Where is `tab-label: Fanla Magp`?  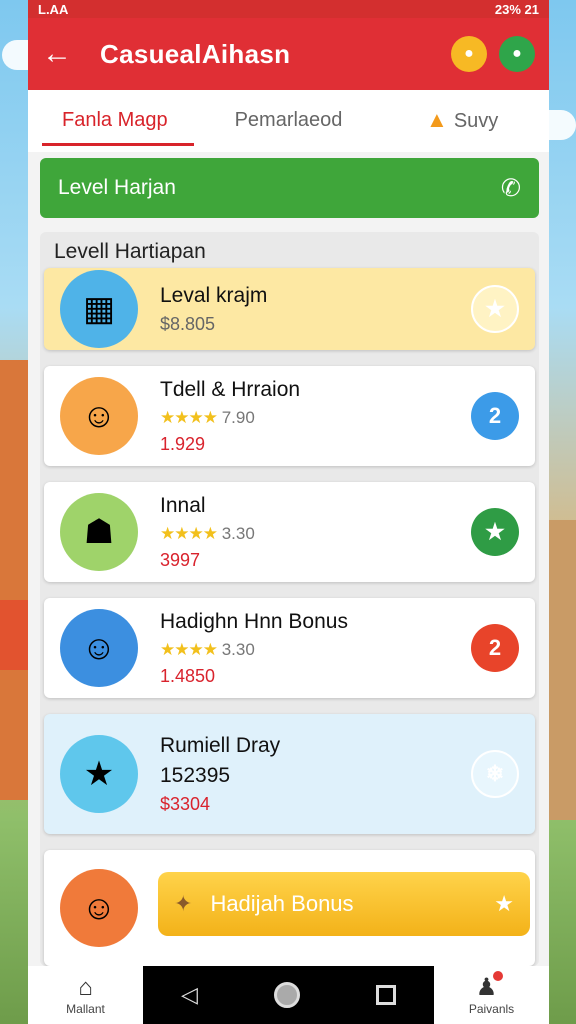
tab-label: Fanla Magp is located at coordinates (115, 120).